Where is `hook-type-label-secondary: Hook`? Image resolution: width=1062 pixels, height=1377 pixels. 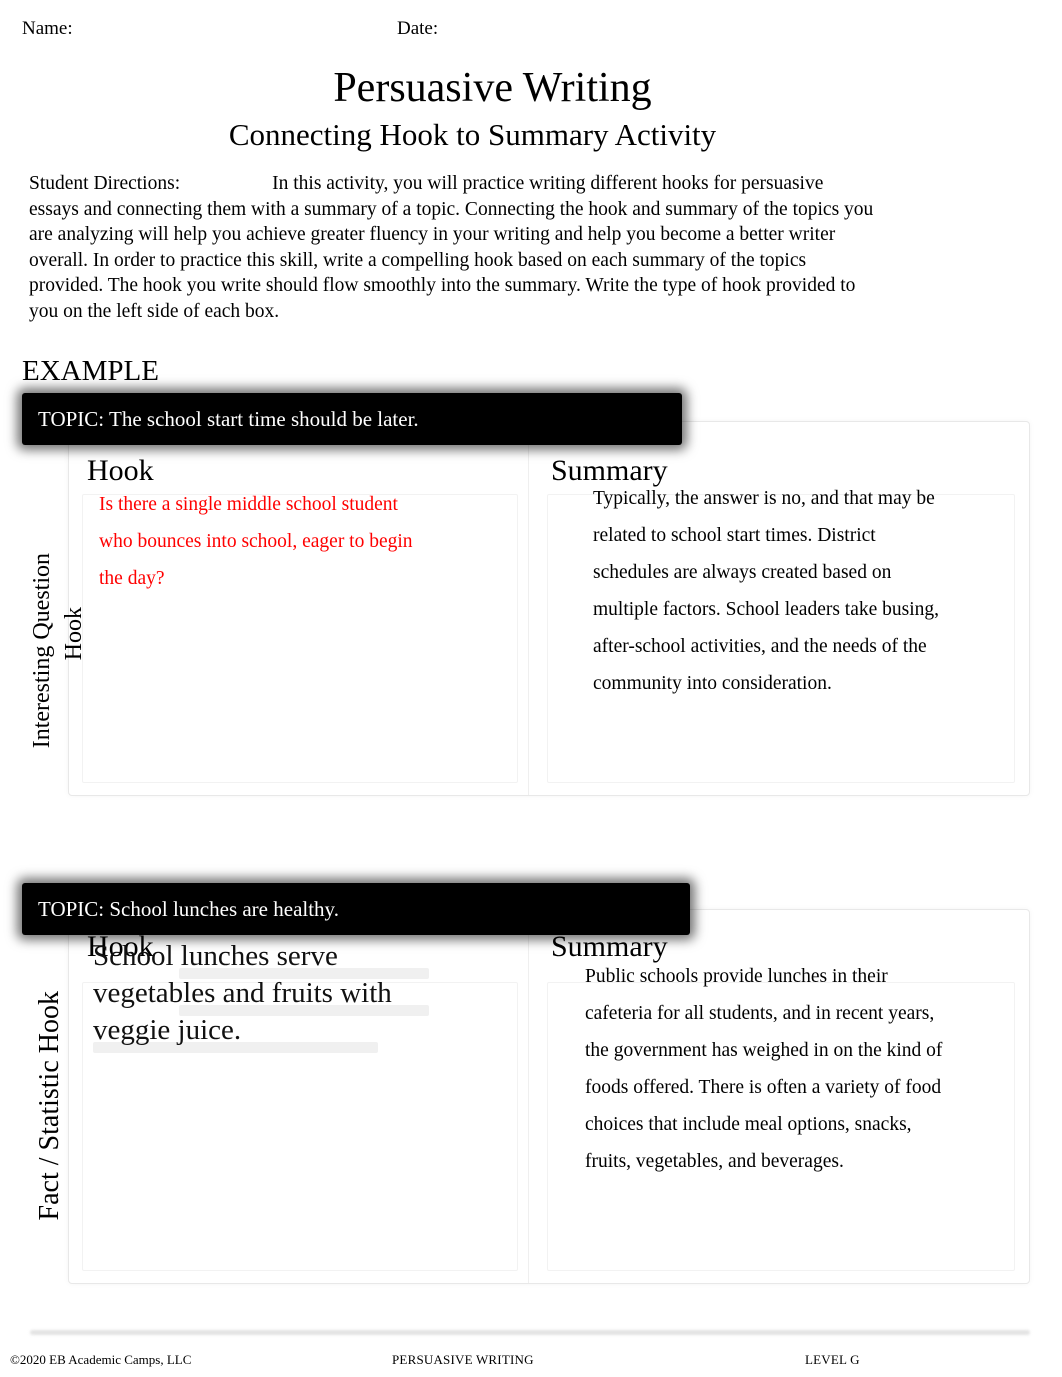
hook-type-label-secondary: Hook is located at coordinates (74, 634).